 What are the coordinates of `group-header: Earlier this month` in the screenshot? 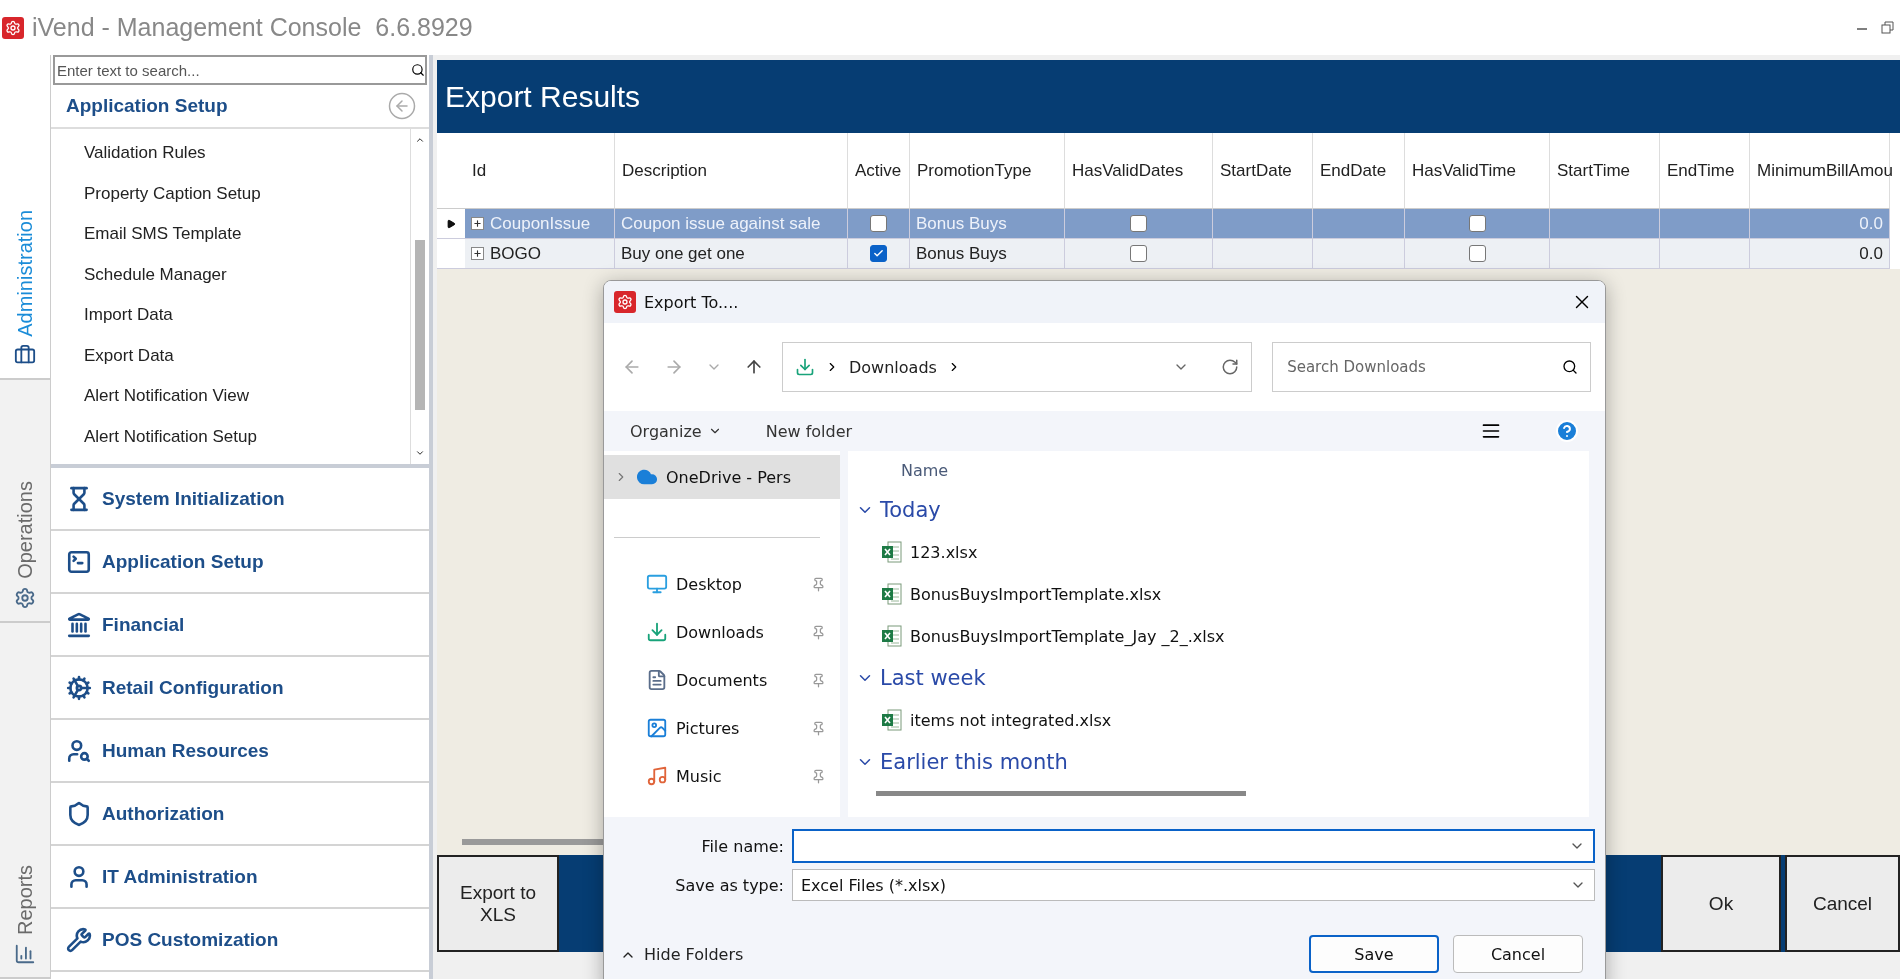 It's located at (1222, 762).